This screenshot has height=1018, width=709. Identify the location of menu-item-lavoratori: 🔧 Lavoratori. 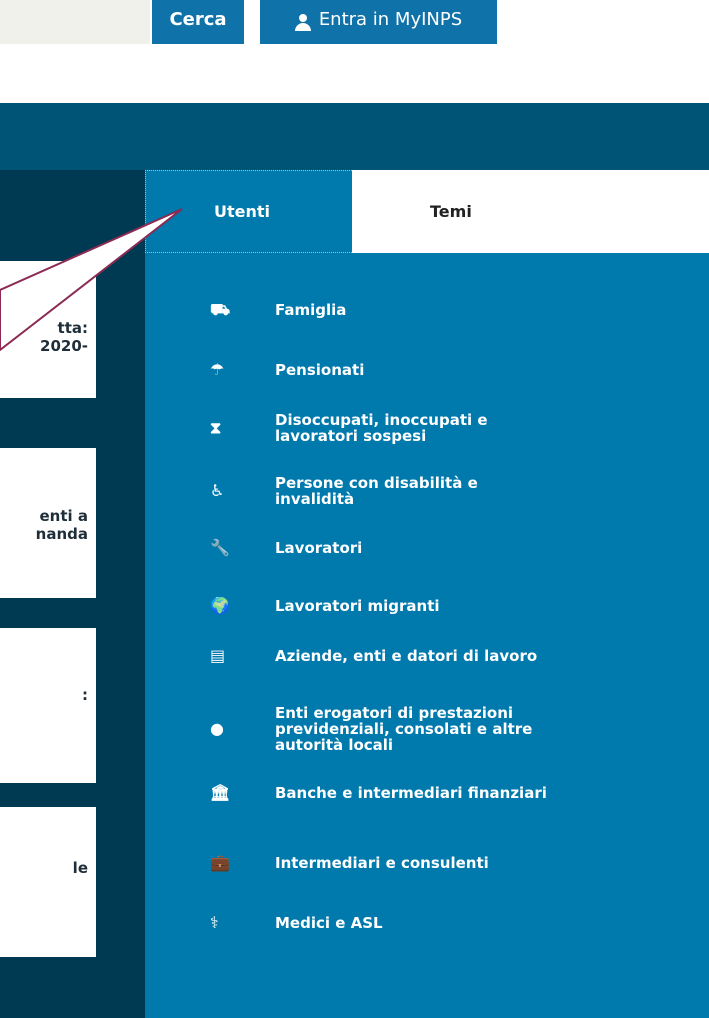
(380, 547).